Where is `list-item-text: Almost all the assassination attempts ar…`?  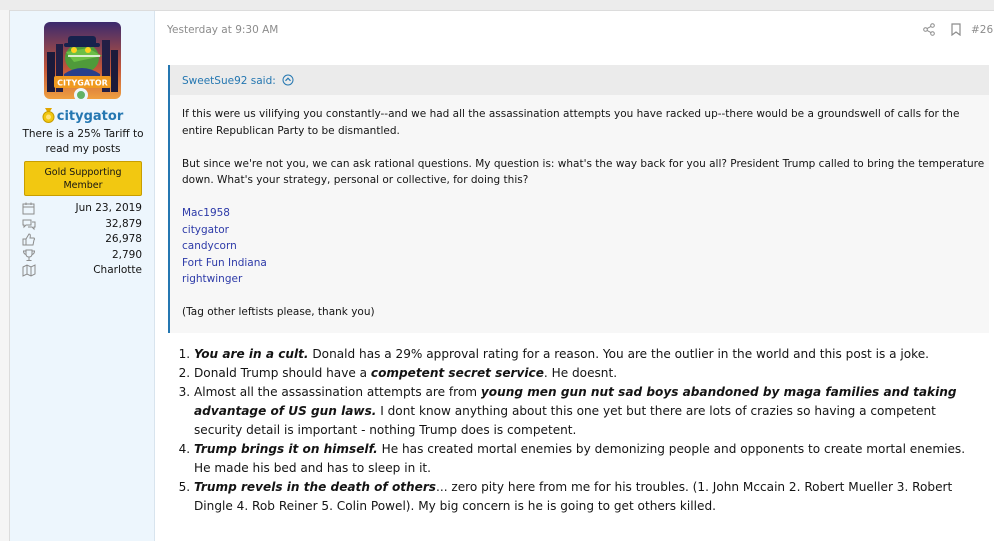
list-item-text: Almost all the assassination attempts ar… is located at coordinates (337, 392).